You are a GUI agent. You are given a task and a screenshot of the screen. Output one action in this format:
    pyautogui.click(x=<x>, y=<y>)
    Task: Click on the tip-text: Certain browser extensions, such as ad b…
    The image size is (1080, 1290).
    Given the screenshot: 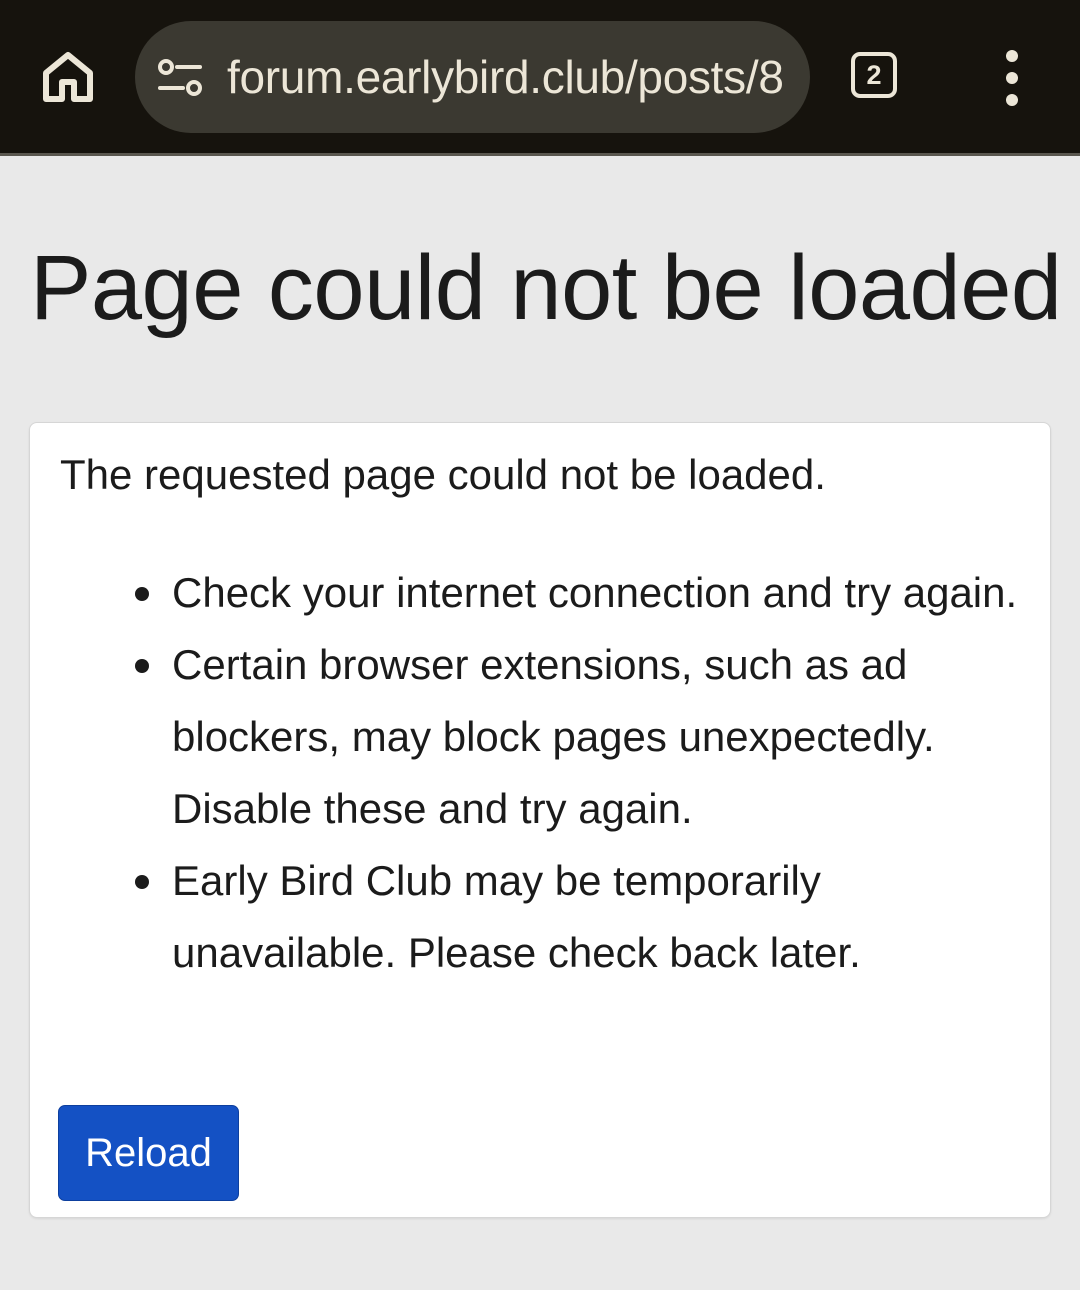 What is the action you would take?
    pyautogui.click(x=553, y=736)
    